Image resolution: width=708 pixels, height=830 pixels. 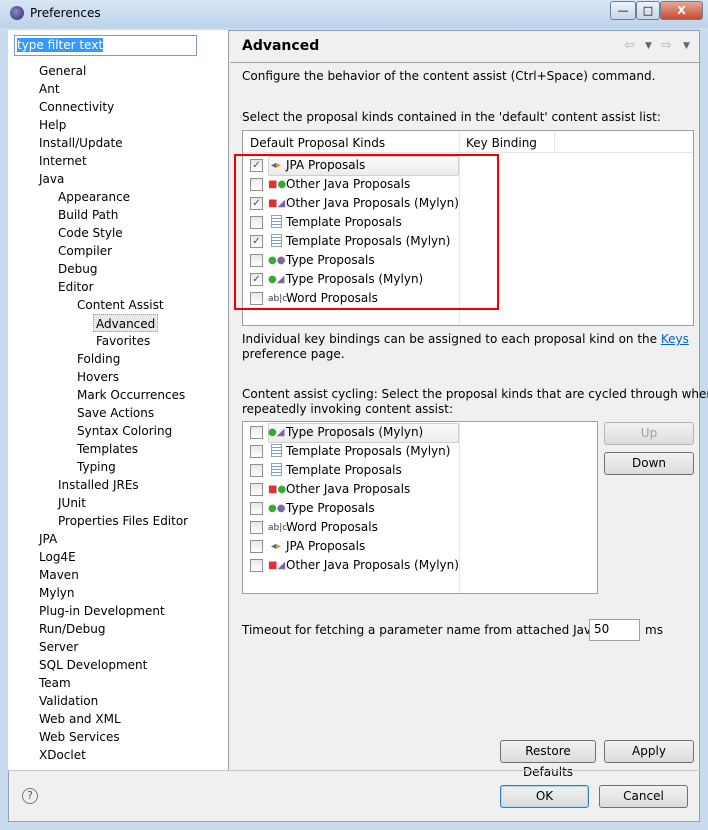 What do you see at coordinates (63, 161) in the screenshot?
I see `tree-item-internet: Internet` at bounding box center [63, 161].